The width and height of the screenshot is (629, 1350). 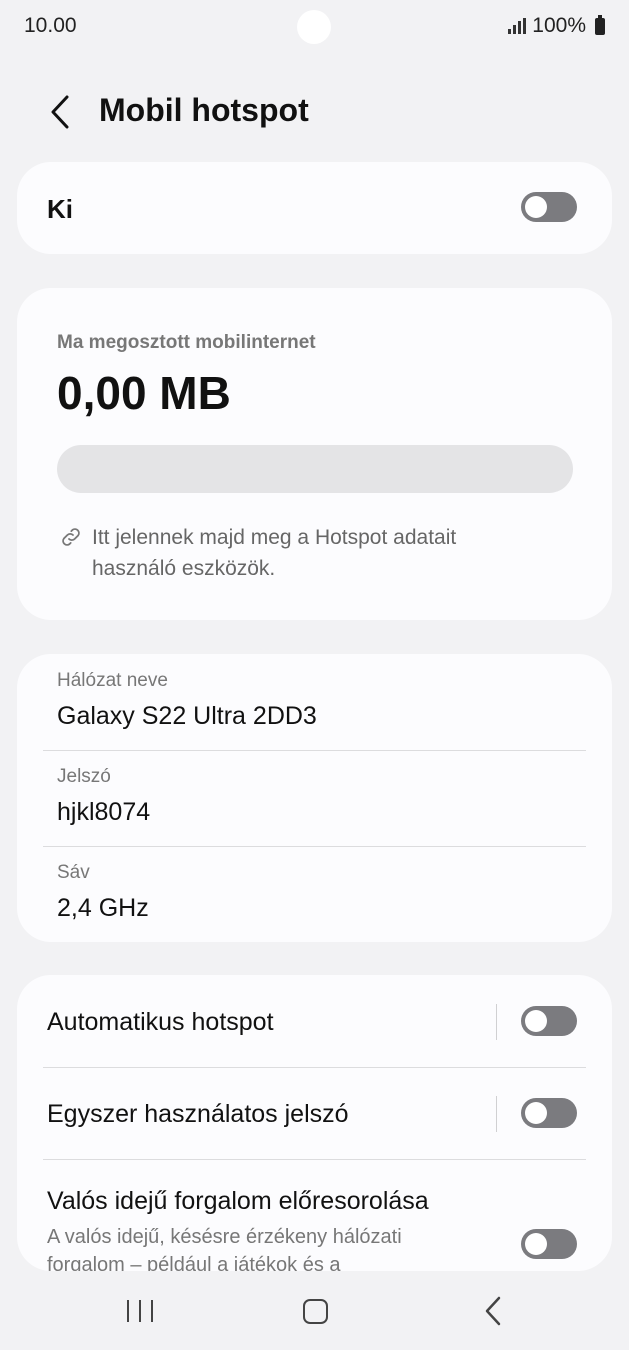 I want to click on status-indicators: 100%, so click(x=556, y=26).